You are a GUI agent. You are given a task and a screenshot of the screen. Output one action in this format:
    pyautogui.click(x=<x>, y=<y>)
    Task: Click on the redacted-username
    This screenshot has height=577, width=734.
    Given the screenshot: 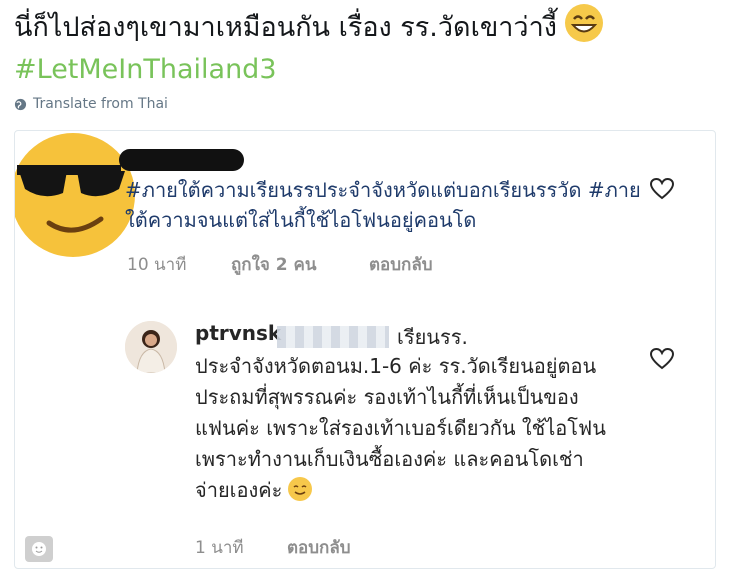 What is the action you would take?
    pyautogui.click(x=181, y=160)
    